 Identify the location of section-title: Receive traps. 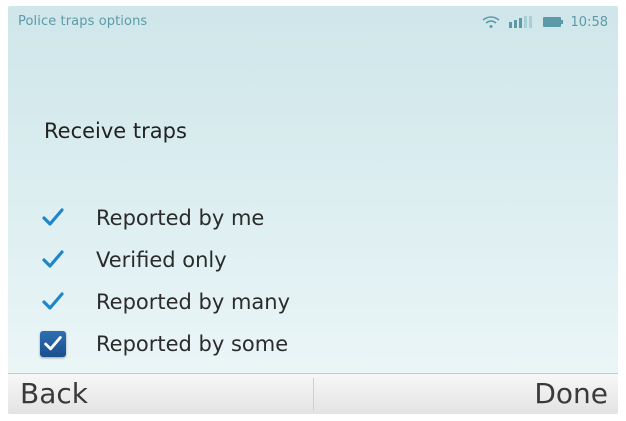
(115, 131).